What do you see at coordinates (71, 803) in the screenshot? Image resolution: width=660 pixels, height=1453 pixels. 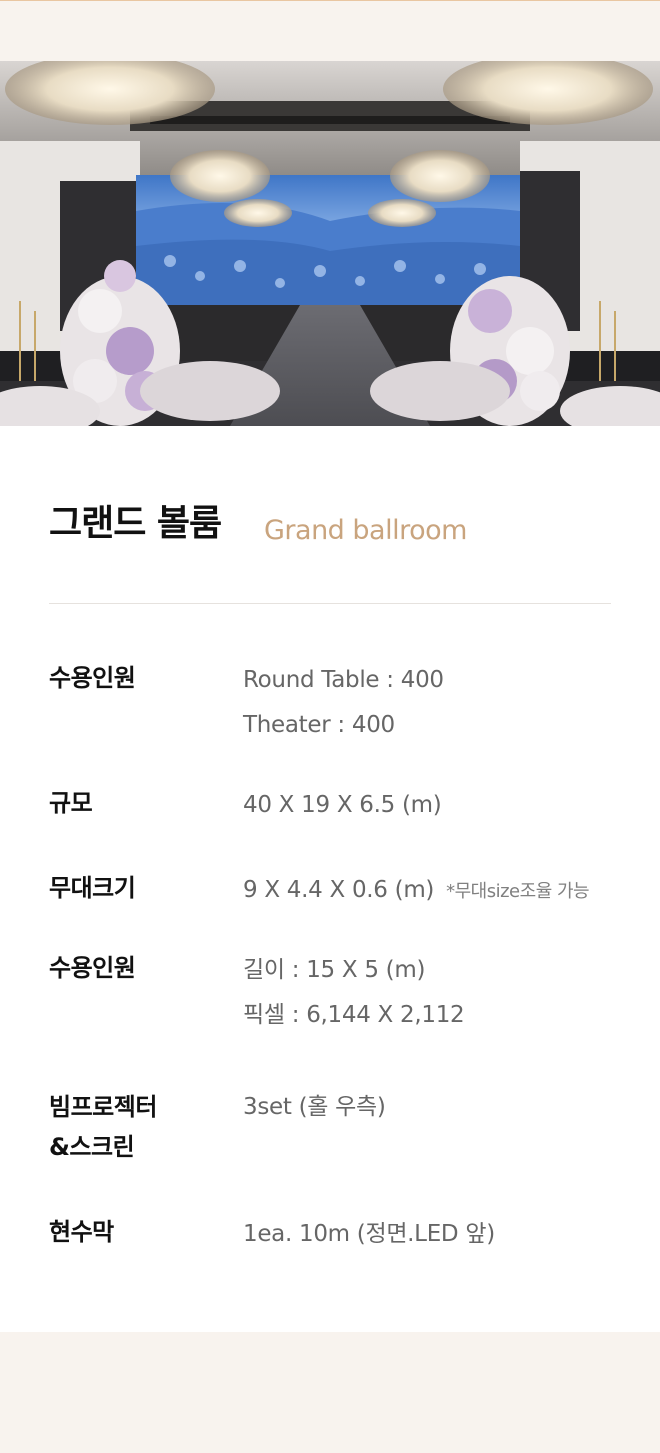 I see `spec-label: 규모` at bounding box center [71, 803].